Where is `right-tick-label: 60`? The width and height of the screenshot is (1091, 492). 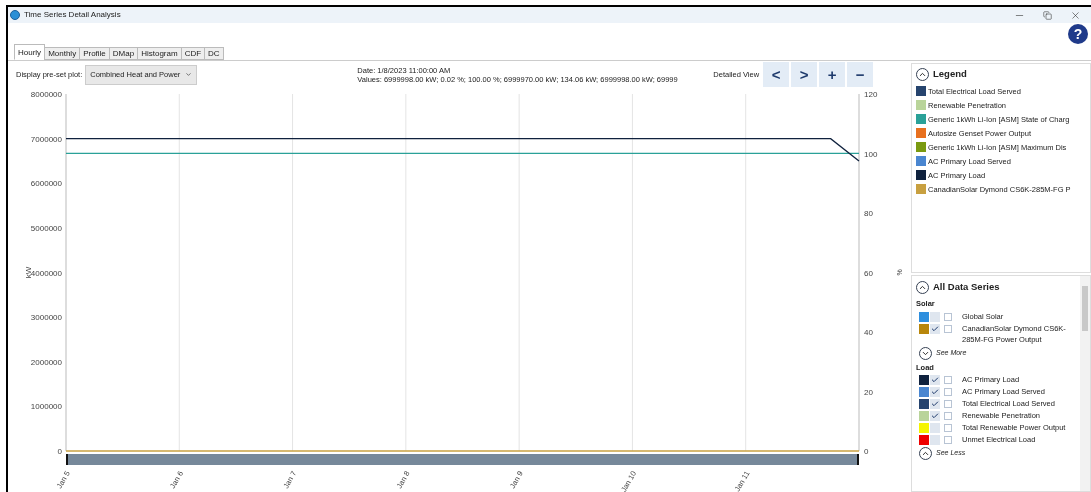 right-tick-label: 60 is located at coordinates (868, 273).